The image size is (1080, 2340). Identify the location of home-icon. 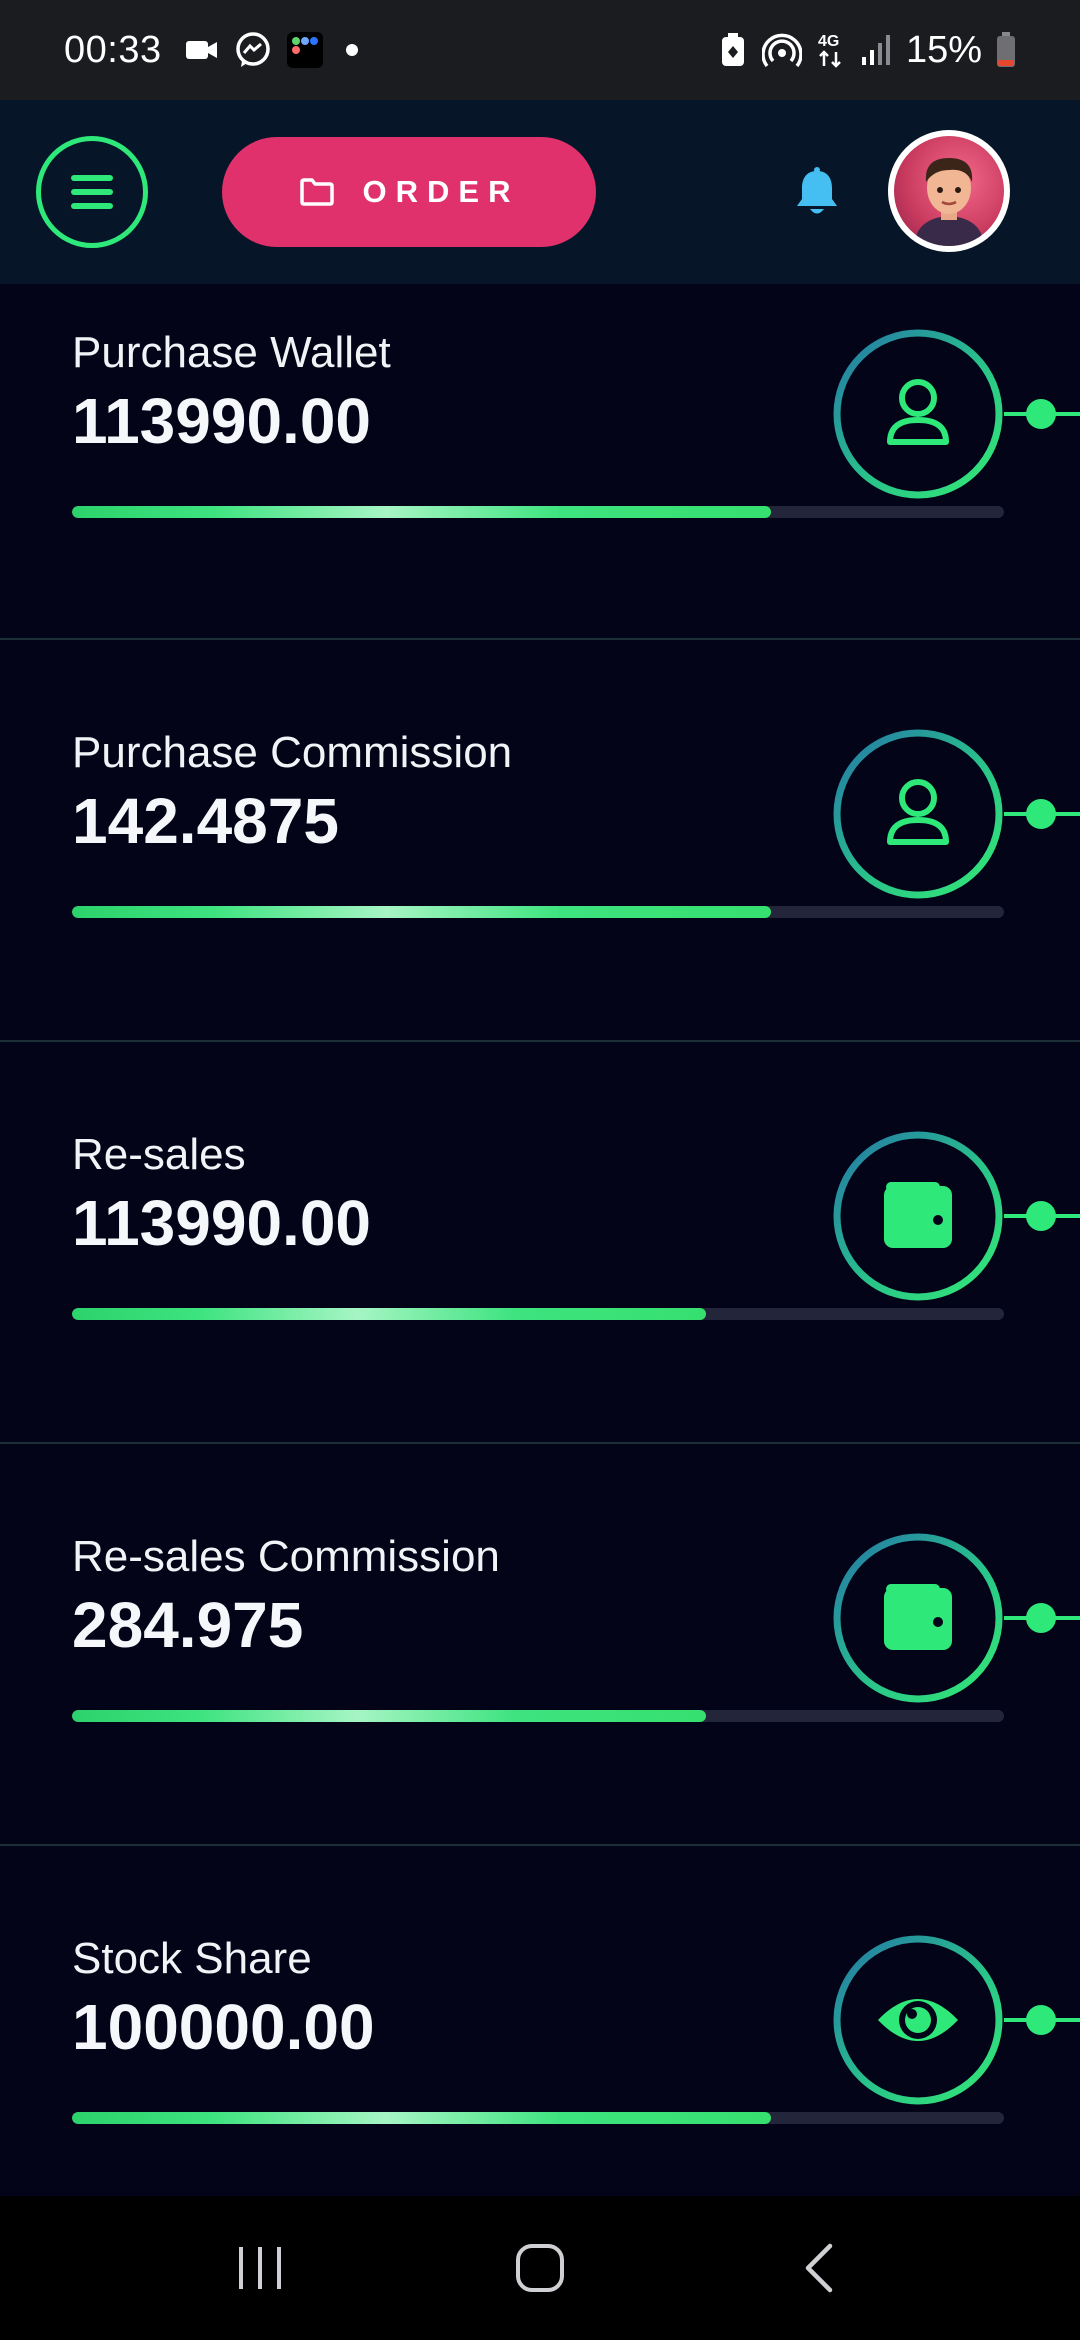
(540, 2268).